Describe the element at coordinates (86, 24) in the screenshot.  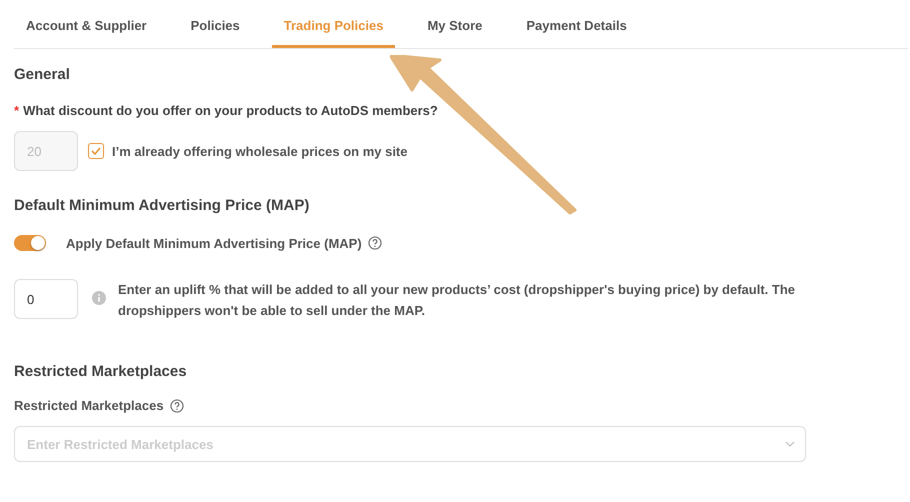
I see `tab: Account & Supplier` at that location.